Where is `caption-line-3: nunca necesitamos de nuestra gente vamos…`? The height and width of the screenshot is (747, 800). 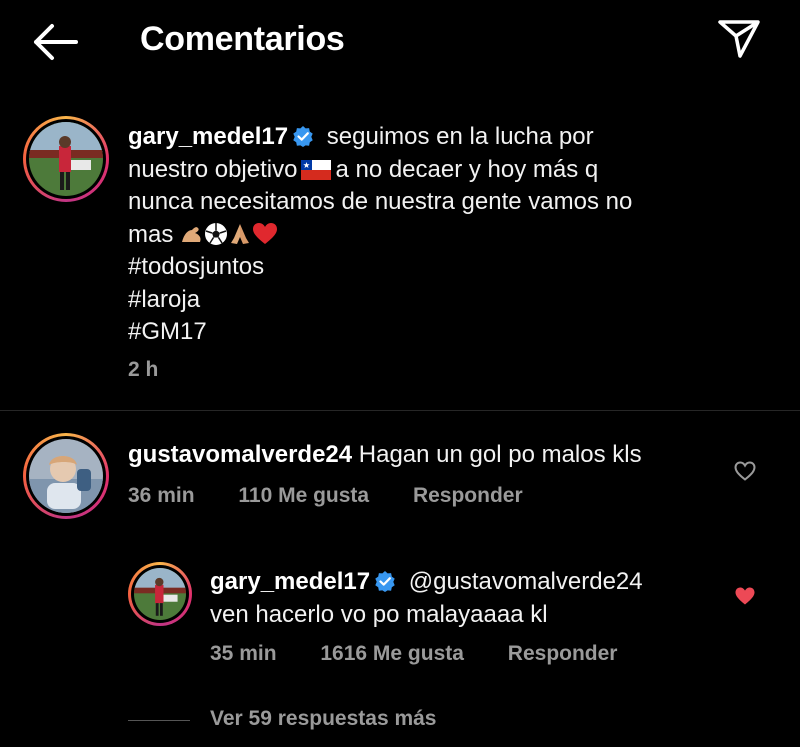 caption-line-3: nunca necesitamos de nuestra gente vamos… is located at coordinates (380, 201).